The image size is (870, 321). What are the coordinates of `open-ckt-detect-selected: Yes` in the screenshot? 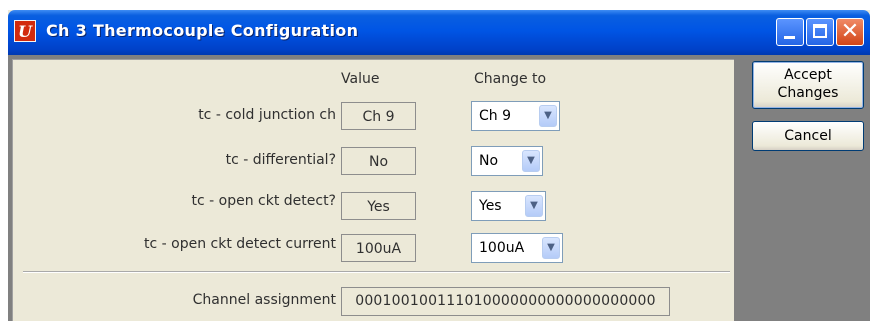 It's located at (490, 206).